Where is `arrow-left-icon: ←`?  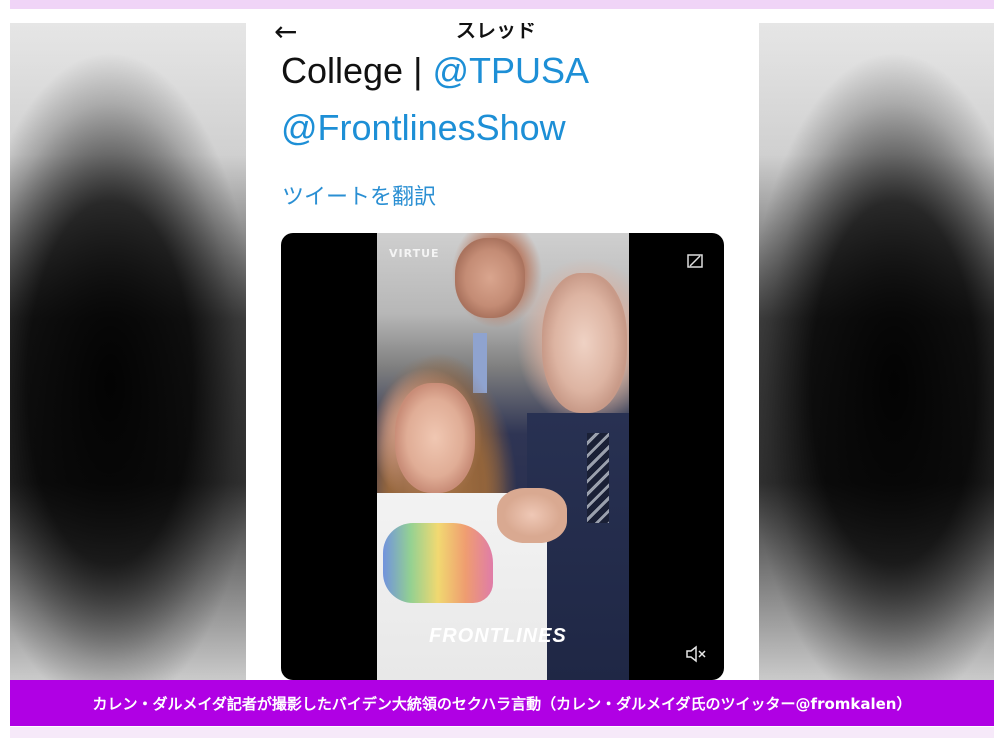
arrow-left-icon: ← is located at coordinates (285, 35).